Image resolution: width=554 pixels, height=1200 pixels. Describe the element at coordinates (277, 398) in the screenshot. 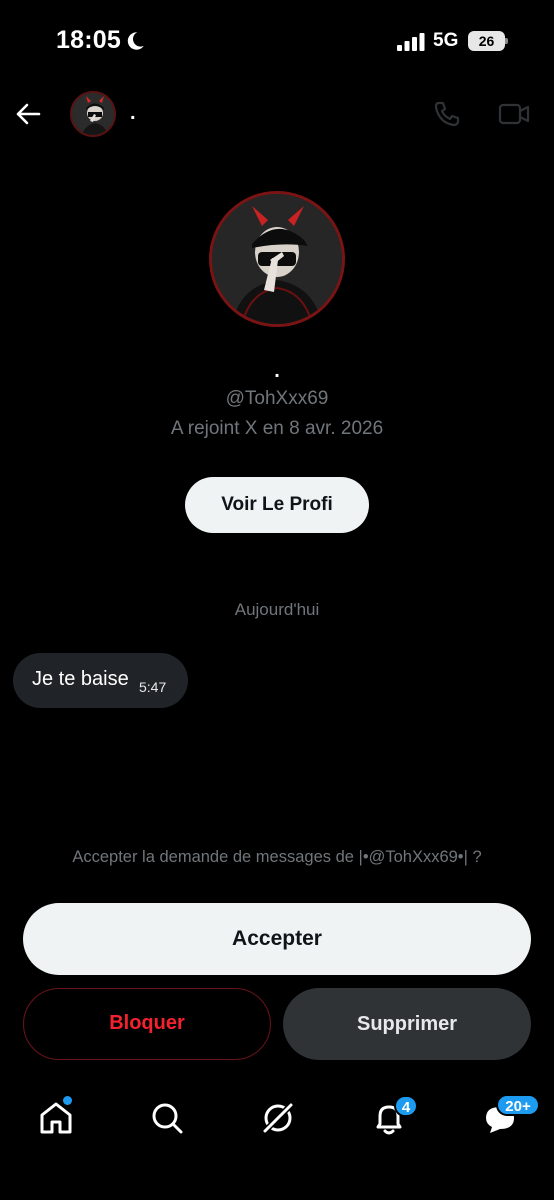

I see `profile-handle: @TohXxx69` at that location.